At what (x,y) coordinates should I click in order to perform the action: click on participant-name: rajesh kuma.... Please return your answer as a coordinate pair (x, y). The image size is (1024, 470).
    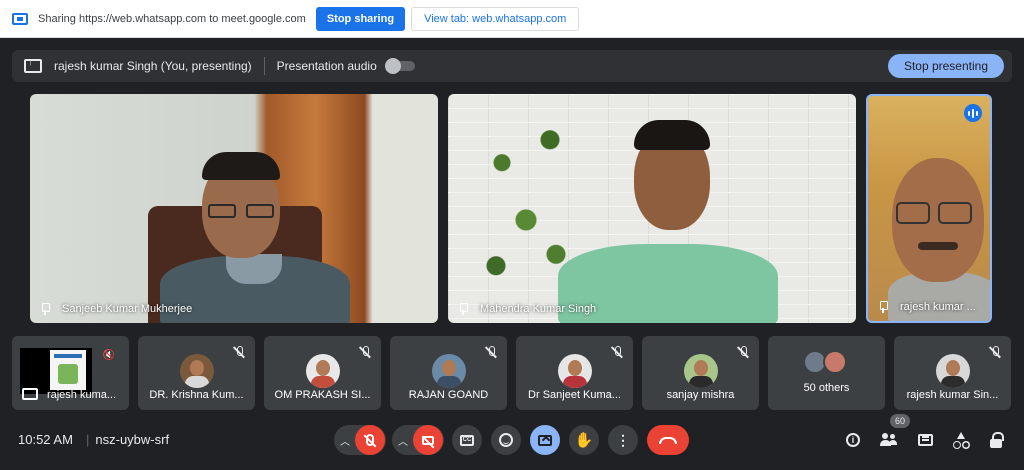
    Looking at the image, I should click on (81, 395).